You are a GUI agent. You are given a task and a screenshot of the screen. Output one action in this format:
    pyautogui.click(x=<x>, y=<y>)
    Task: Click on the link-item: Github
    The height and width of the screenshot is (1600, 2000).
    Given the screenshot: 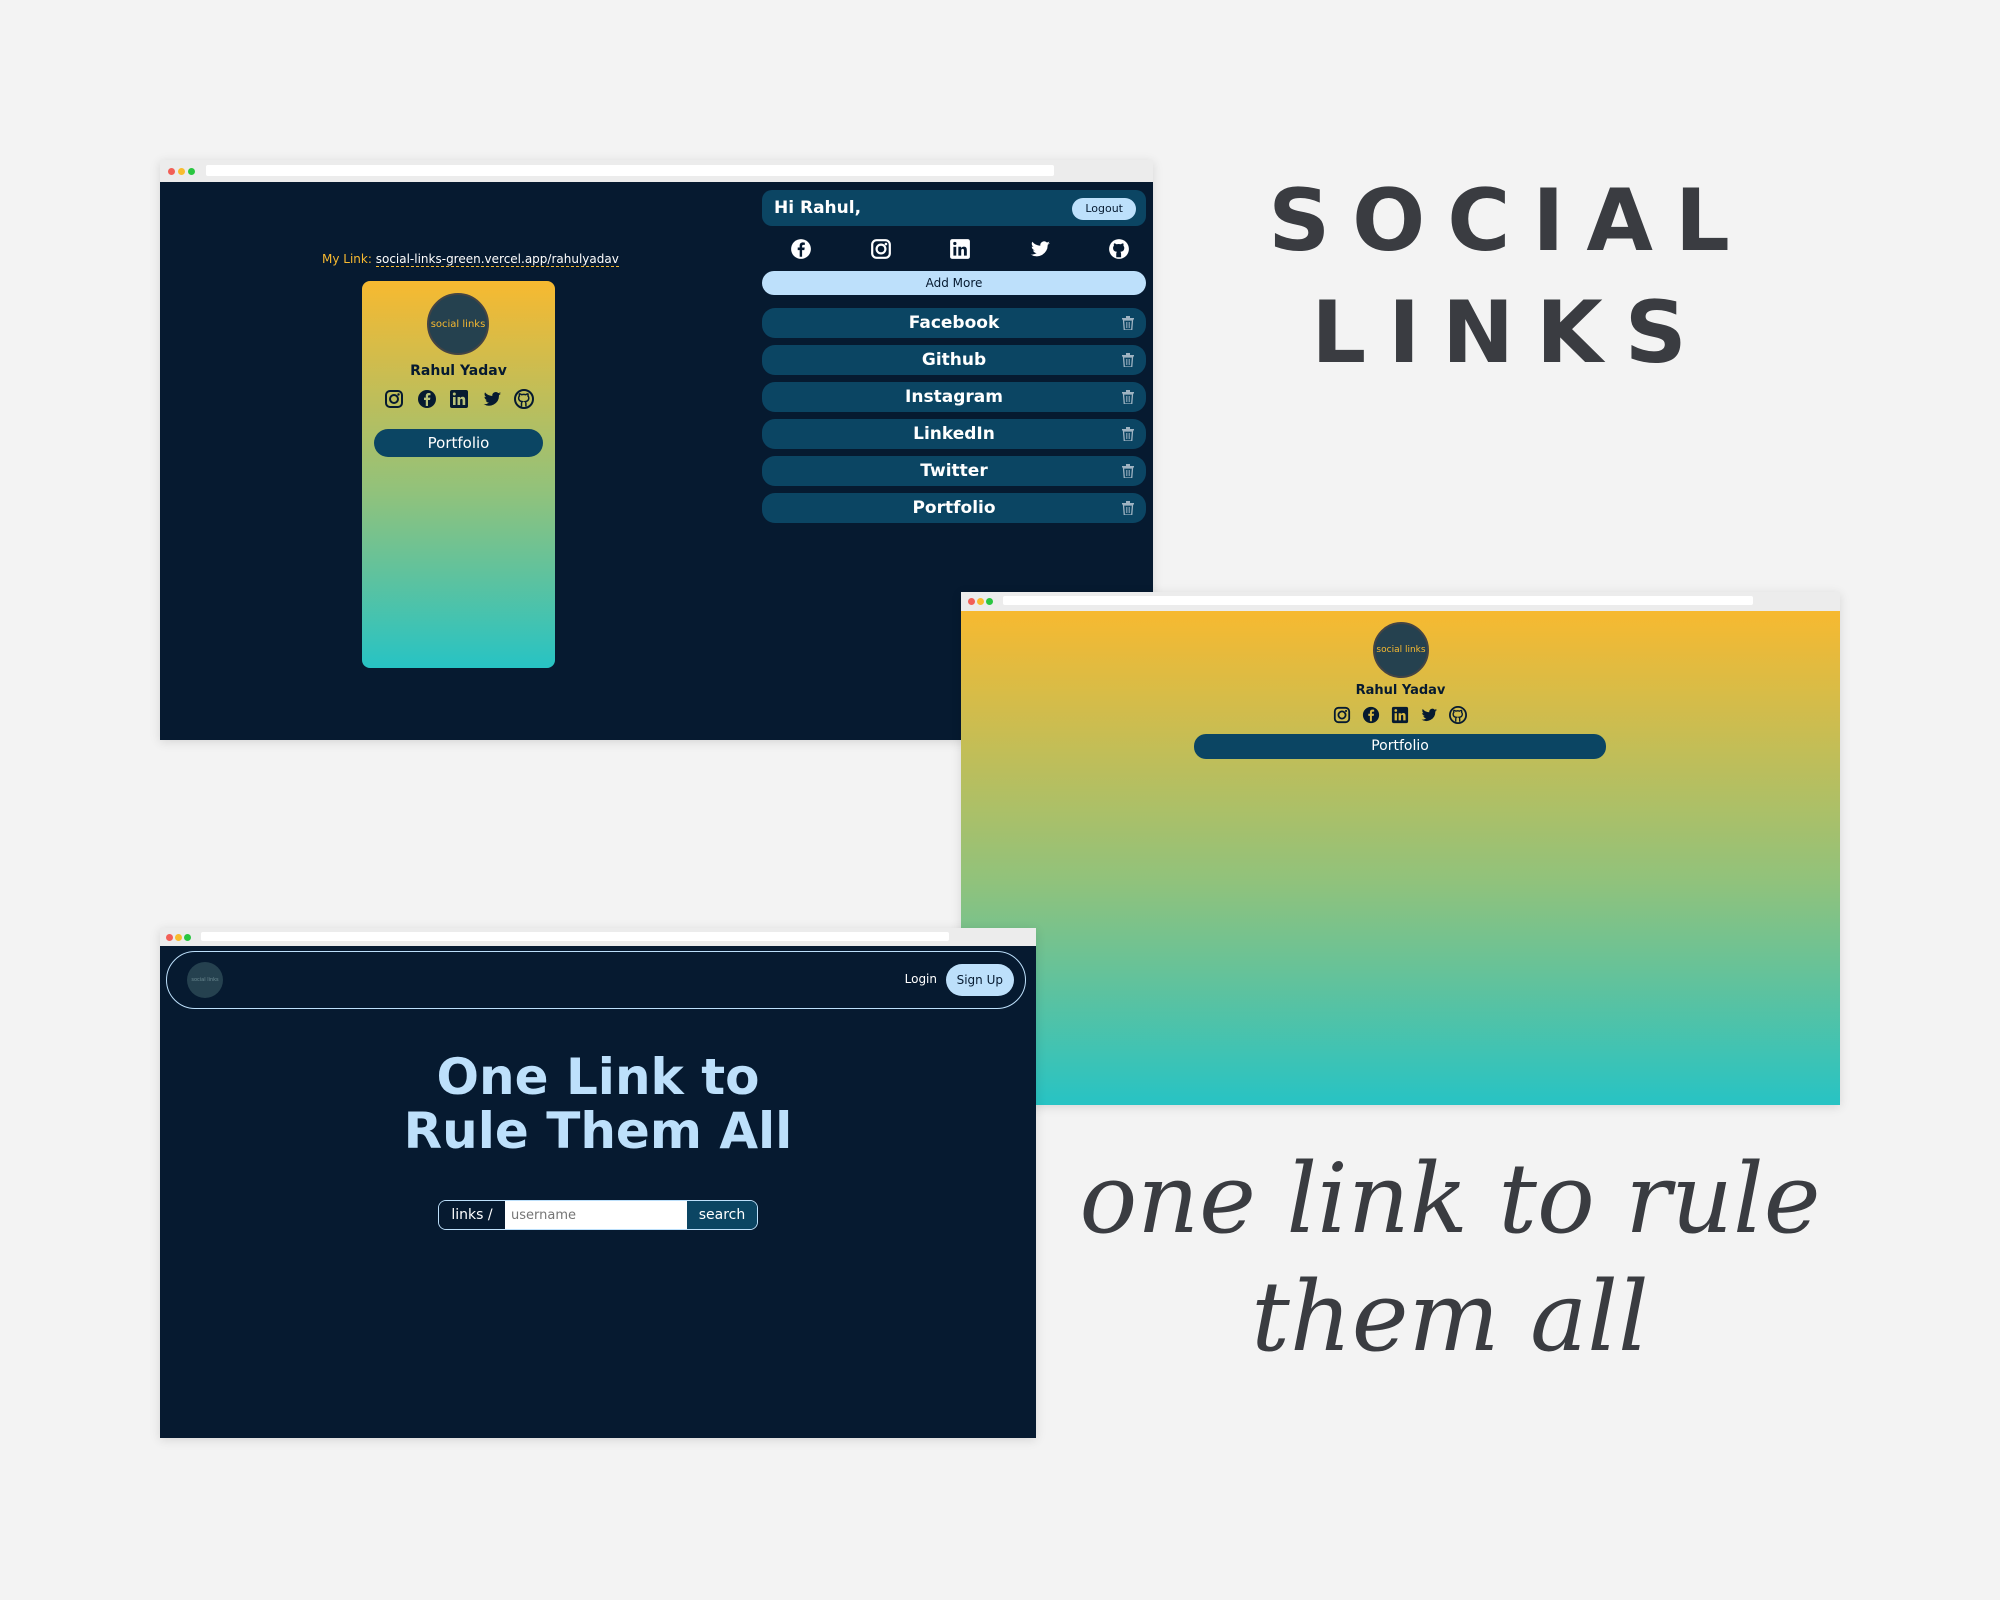 What is the action you would take?
    pyautogui.click(x=954, y=360)
    